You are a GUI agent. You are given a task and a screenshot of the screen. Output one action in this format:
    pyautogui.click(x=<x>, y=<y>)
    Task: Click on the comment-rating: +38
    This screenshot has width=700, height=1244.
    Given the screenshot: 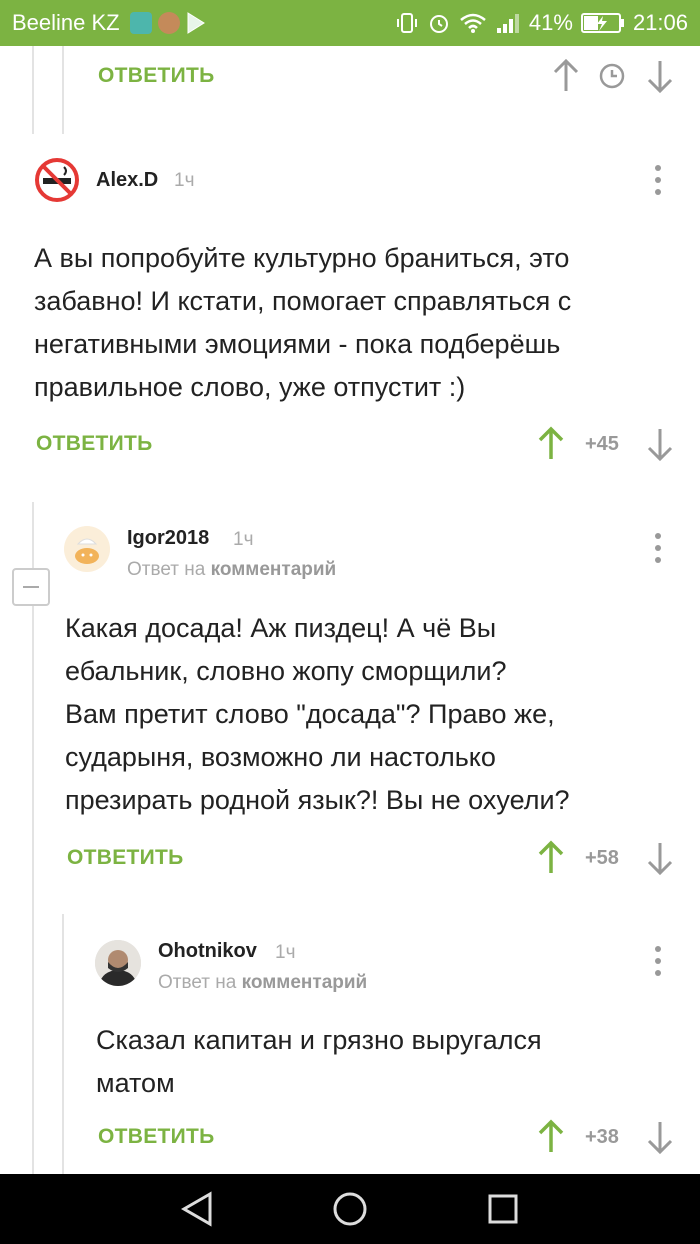 What is the action you would take?
    pyautogui.click(x=602, y=1137)
    